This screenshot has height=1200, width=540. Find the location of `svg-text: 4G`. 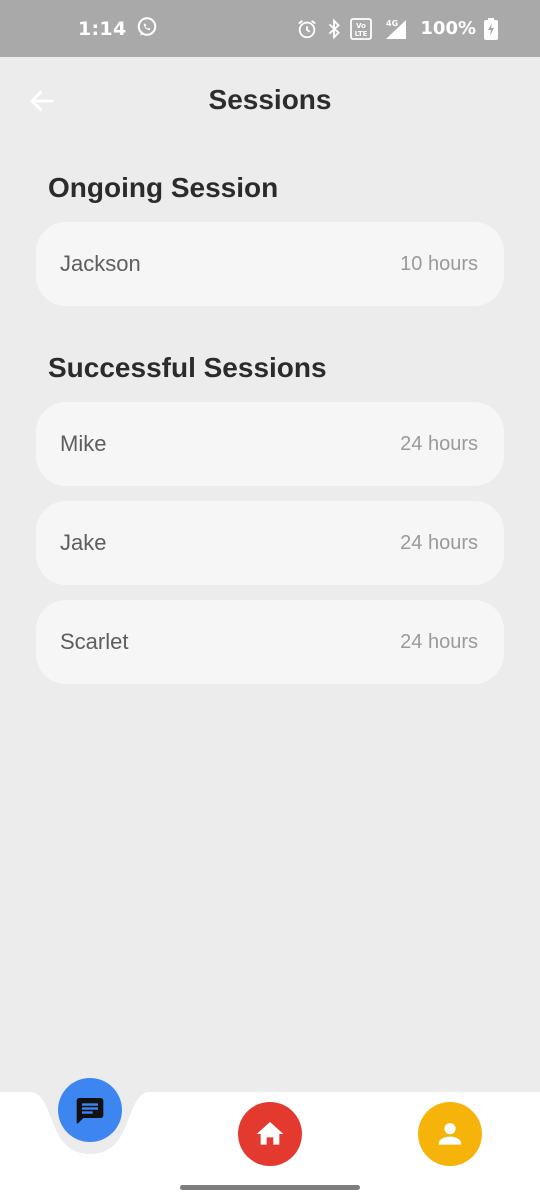

svg-text: 4G is located at coordinates (392, 23).